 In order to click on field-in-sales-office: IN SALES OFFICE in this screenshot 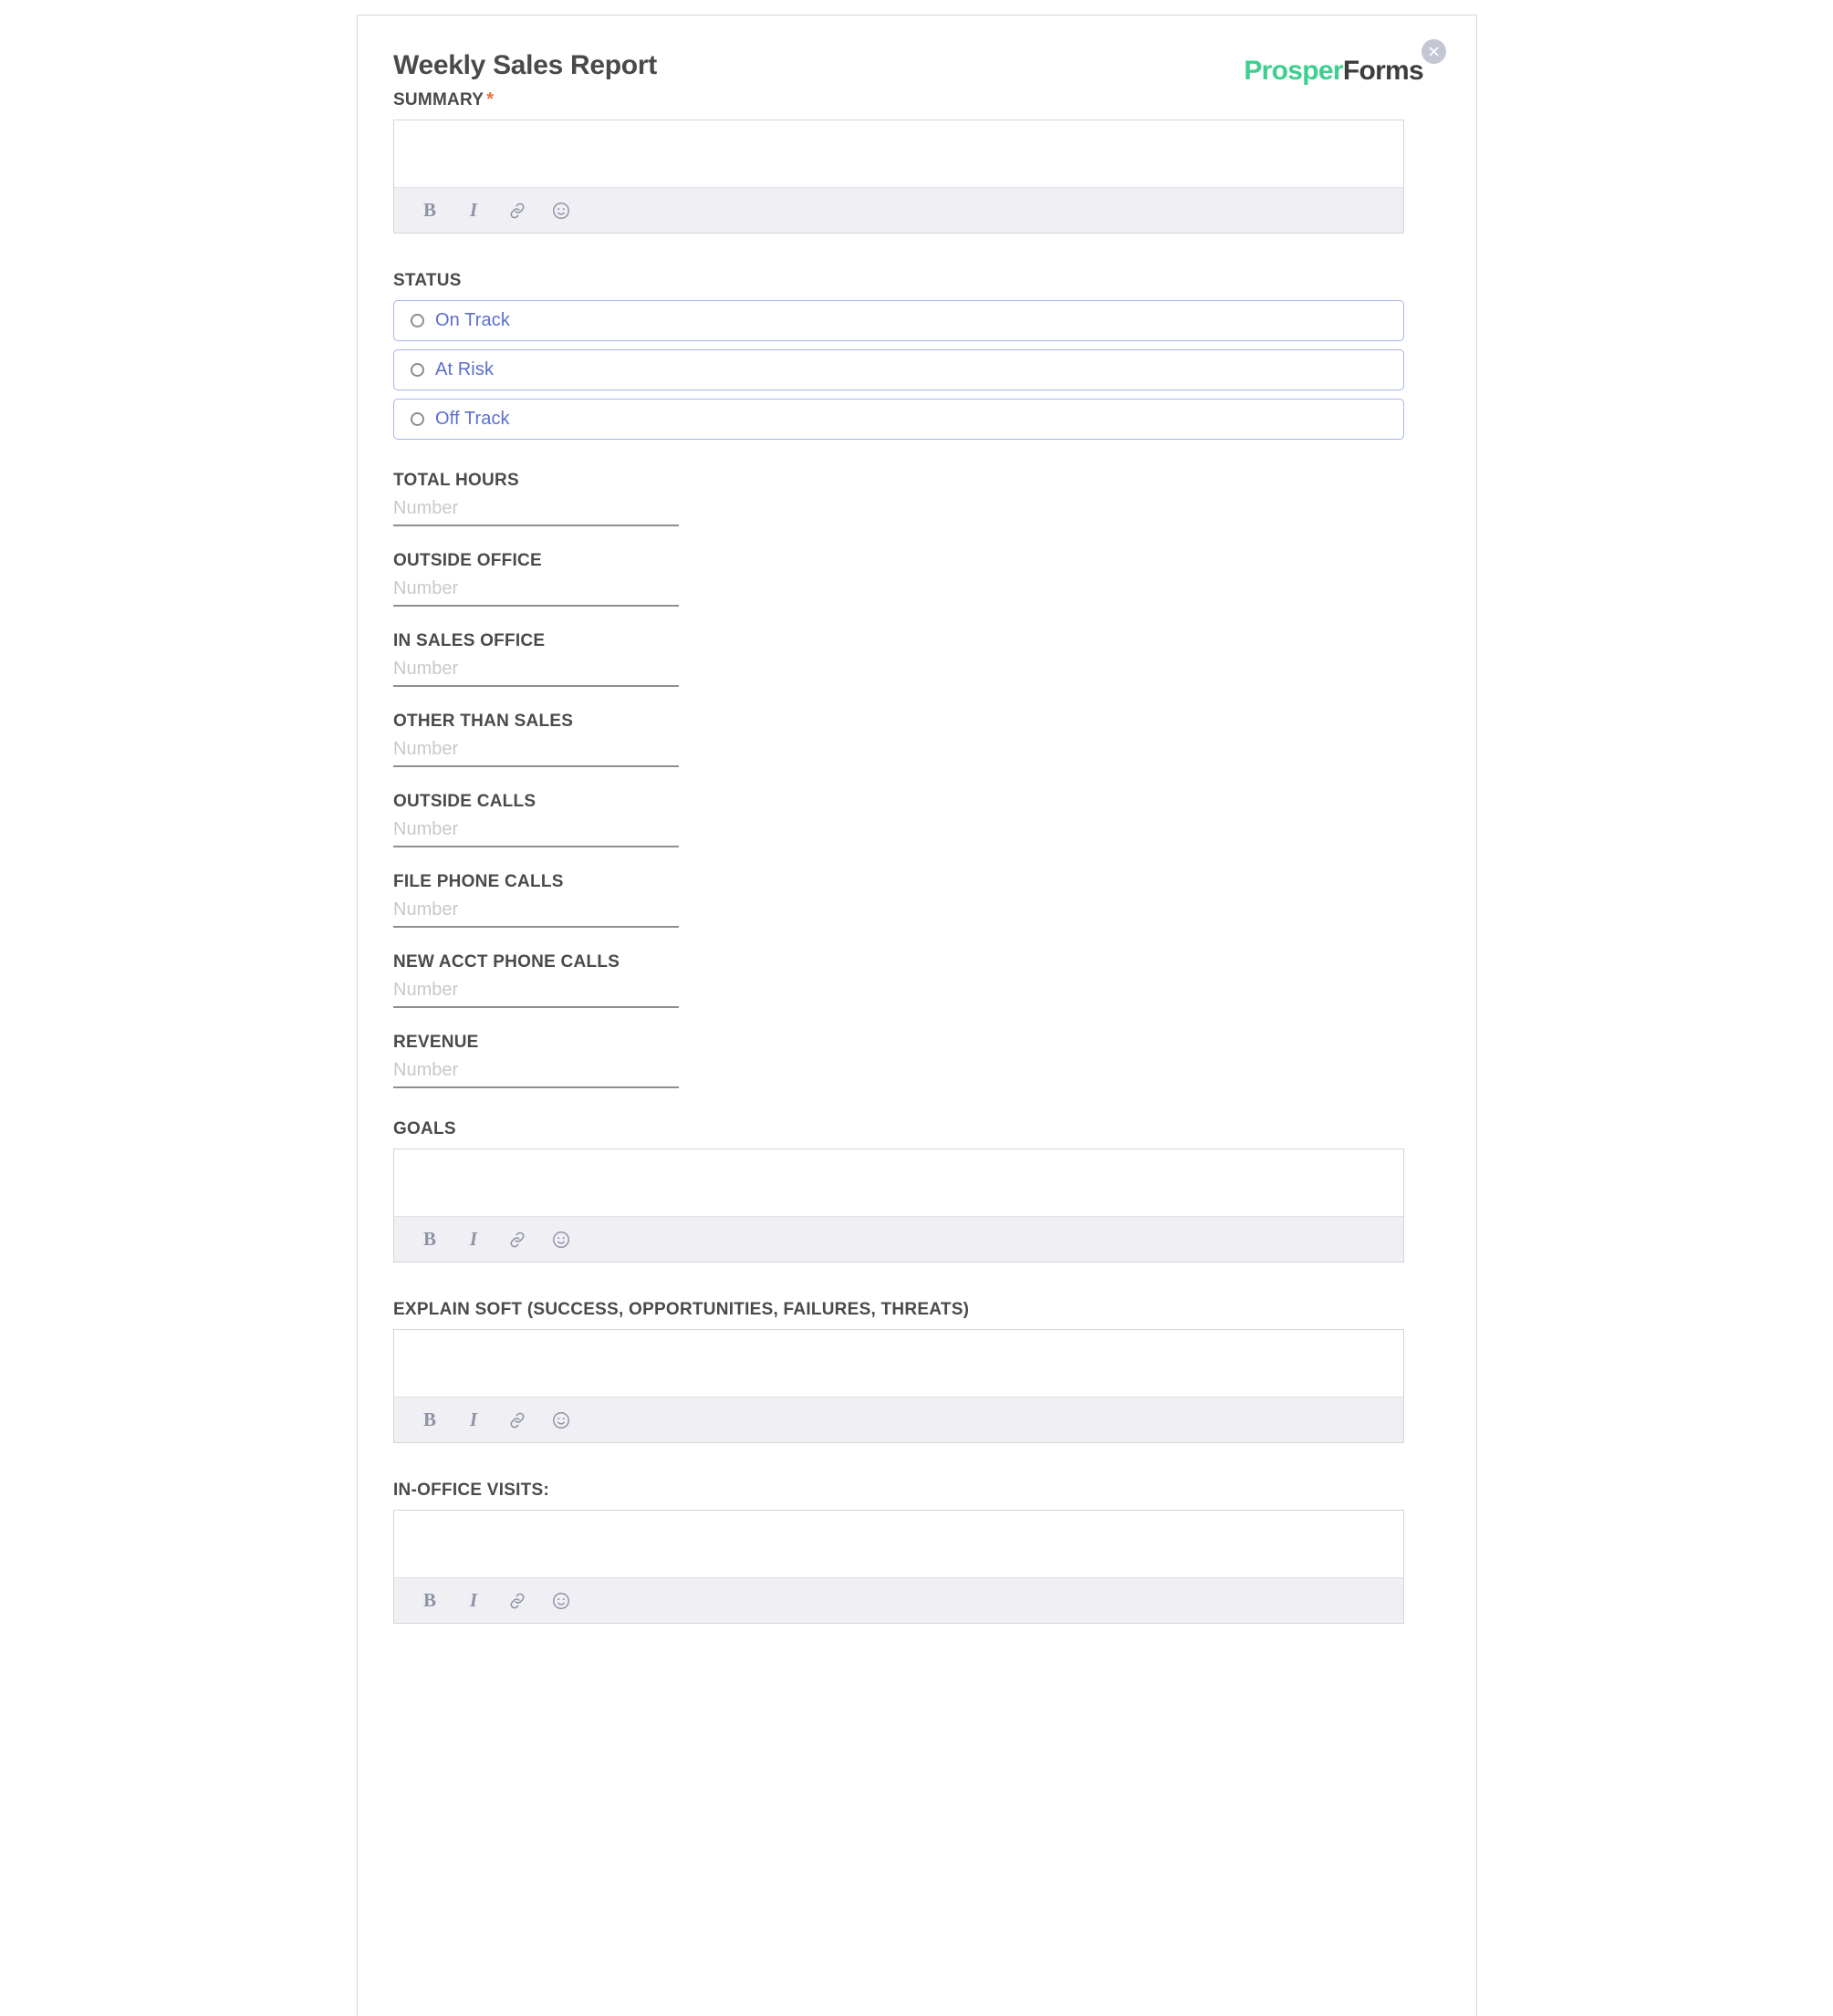, I will do `click(916, 659)`.